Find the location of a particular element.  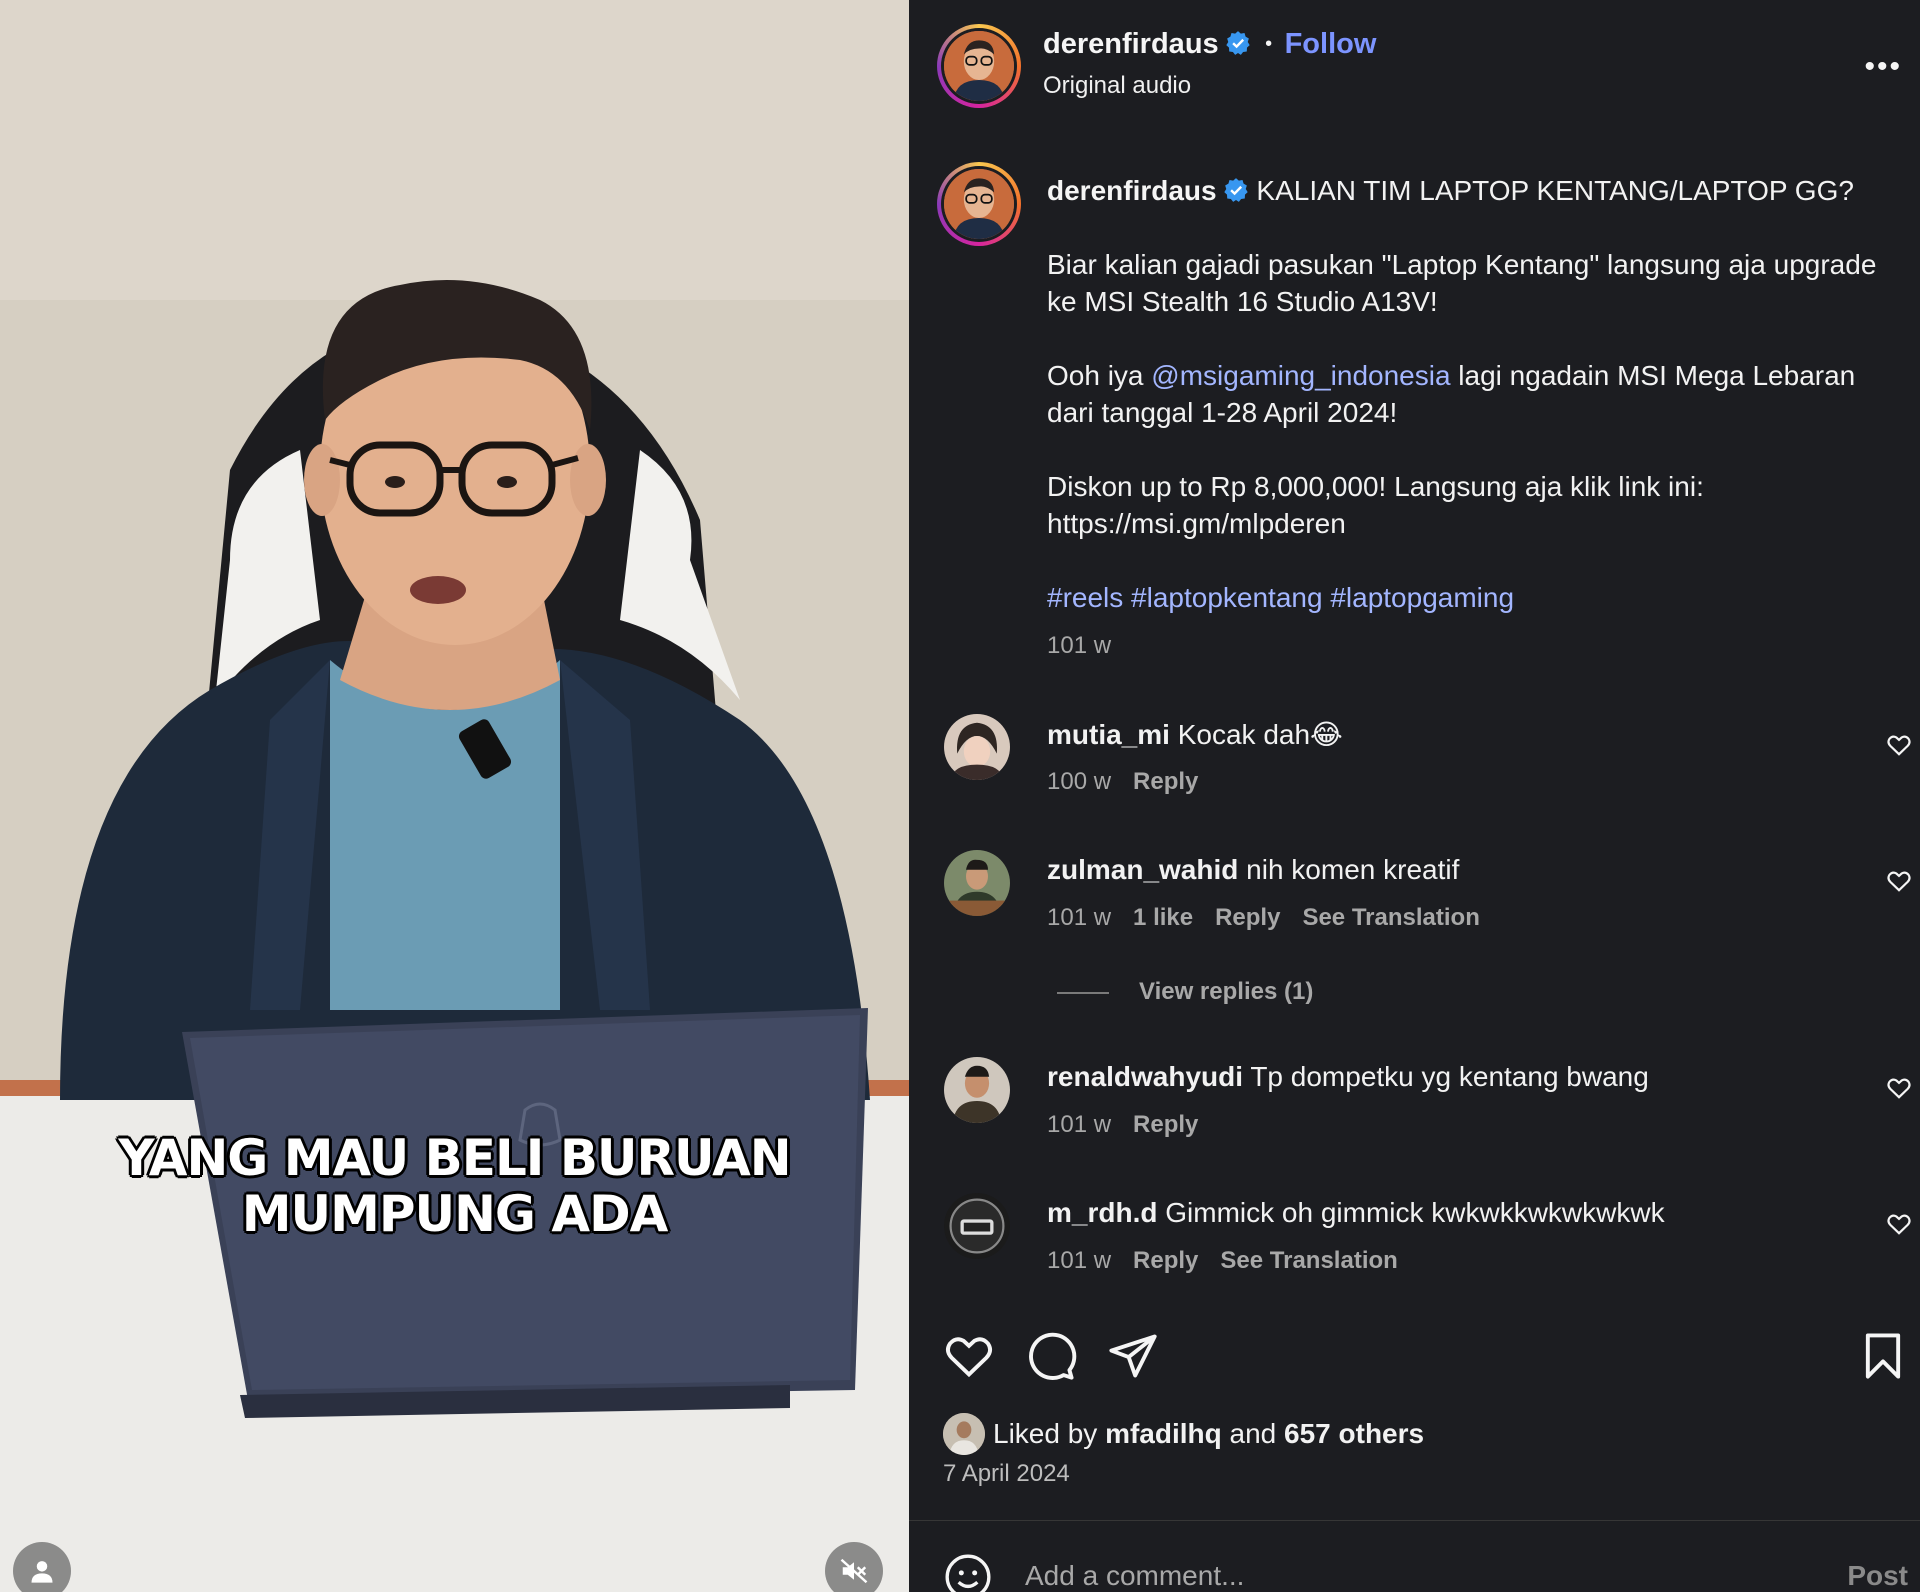

post-date: 7 April 2024 is located at coordinates (1006, 1473).